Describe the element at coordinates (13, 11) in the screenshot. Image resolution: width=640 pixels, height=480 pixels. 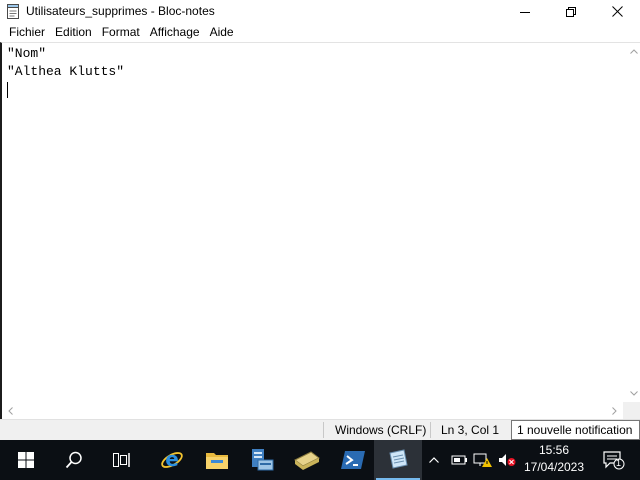
I see `notepad-app-icon` at that location.